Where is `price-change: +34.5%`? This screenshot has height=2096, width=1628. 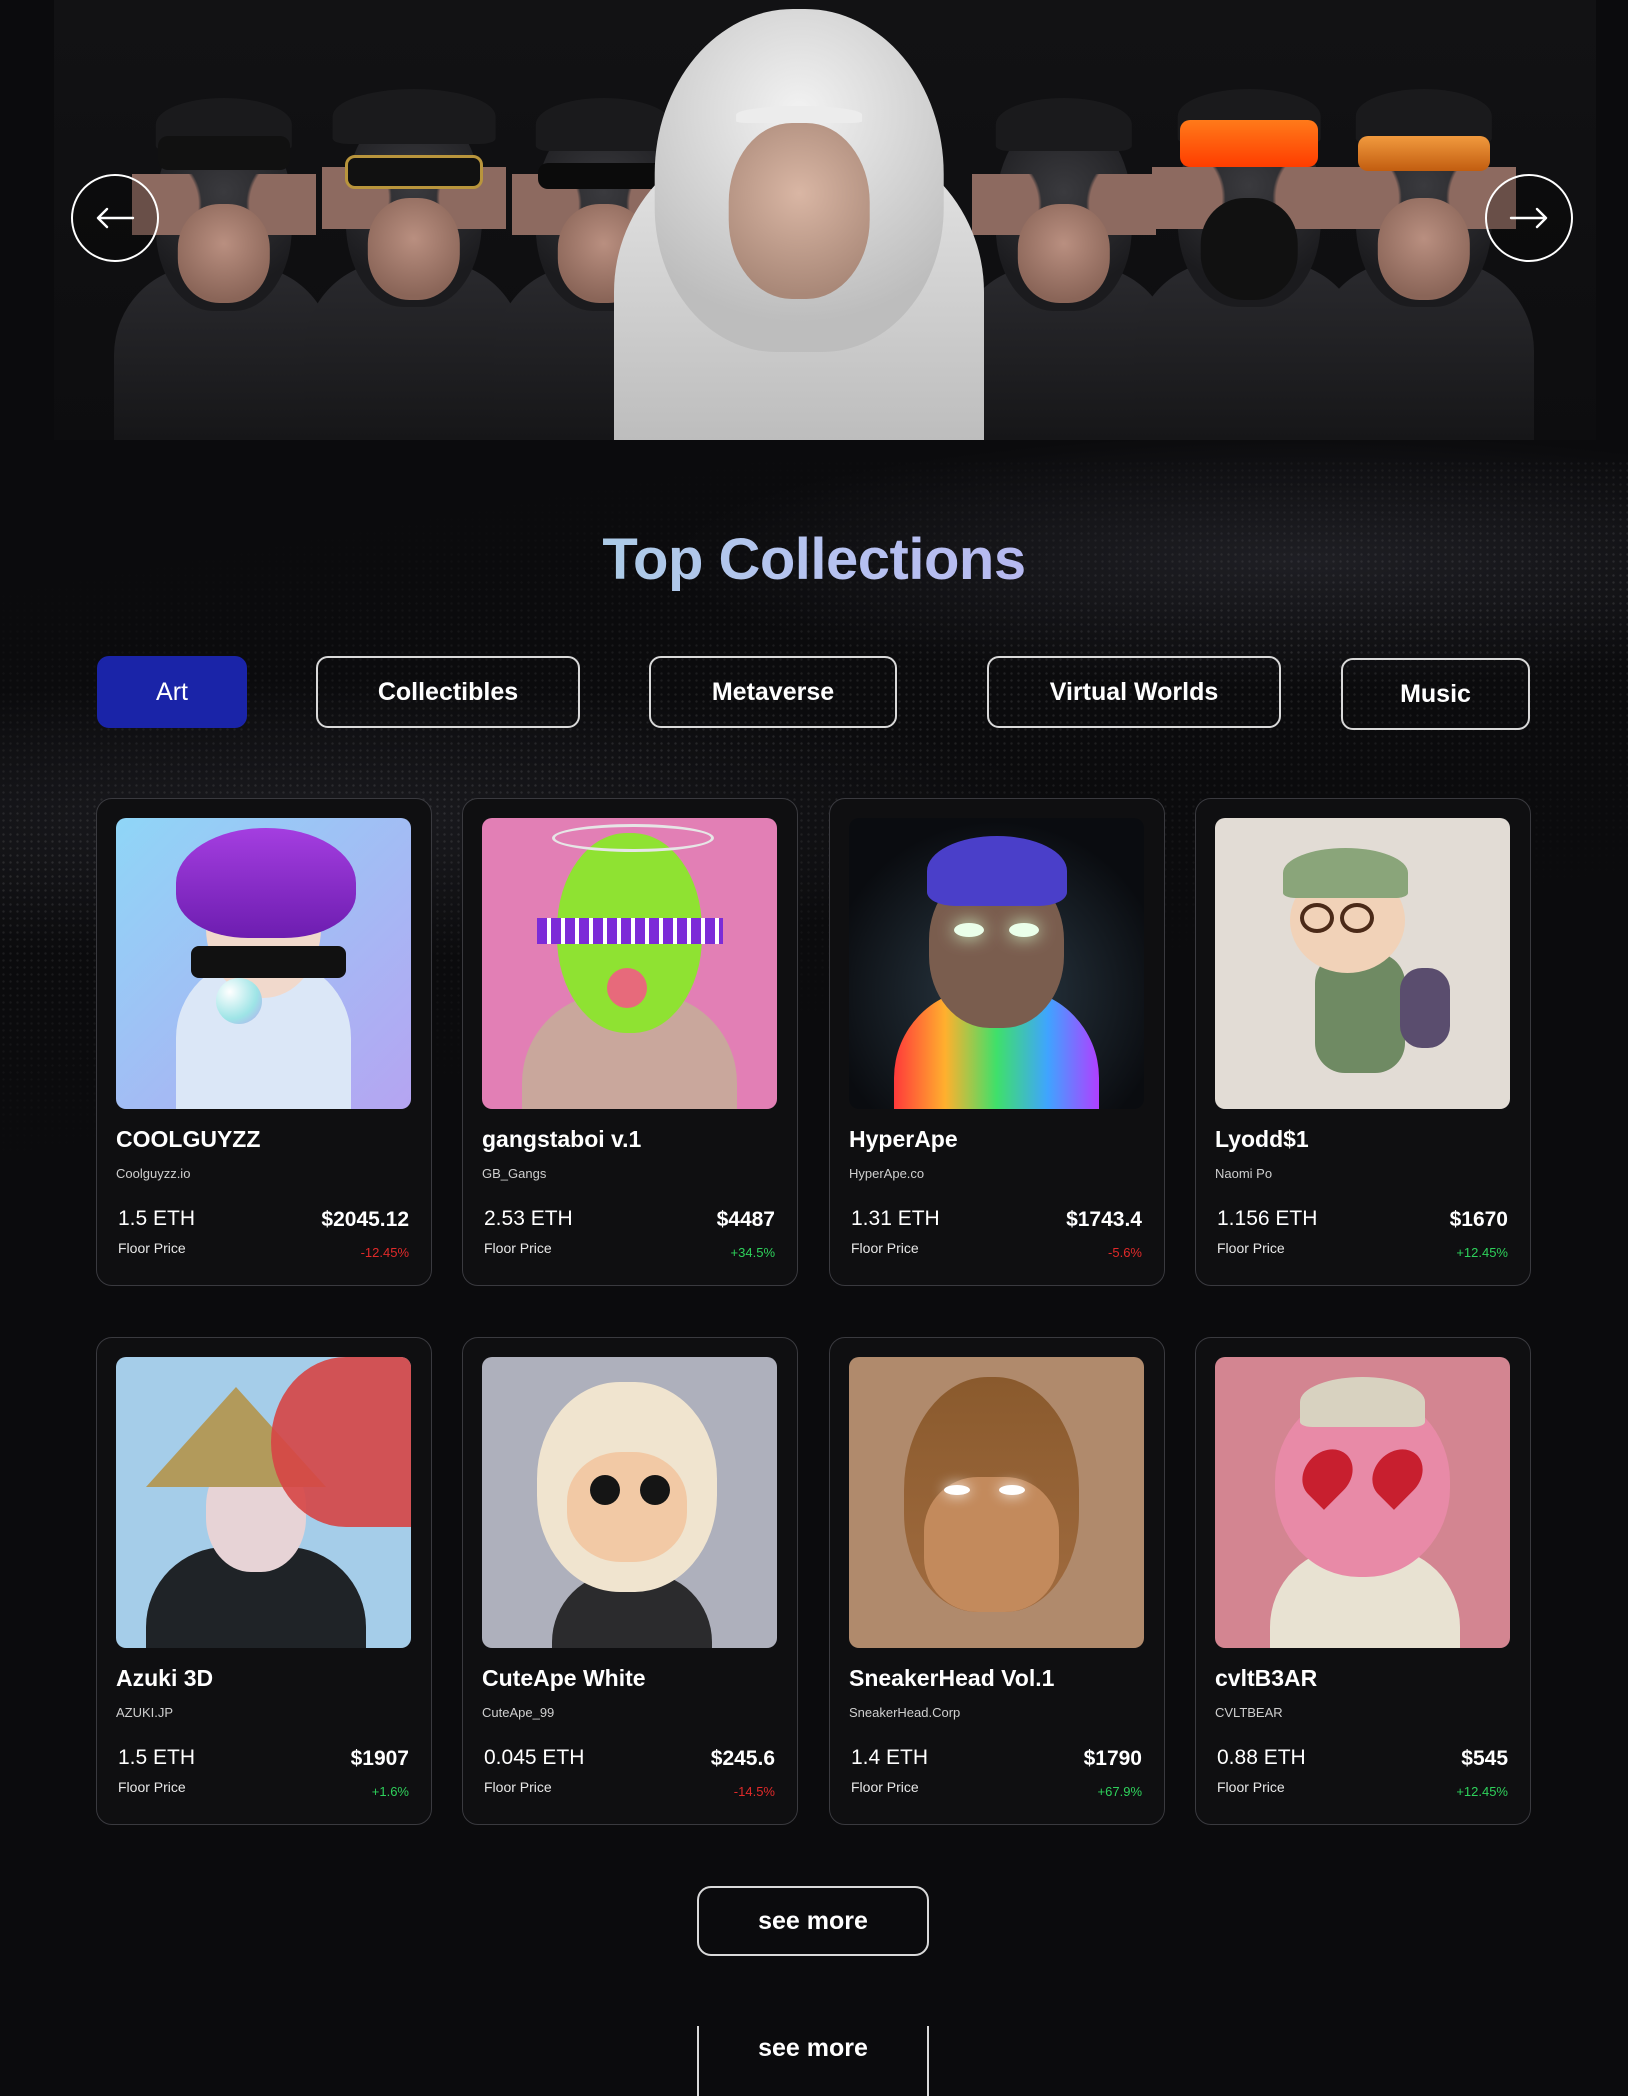 price-change: +34.5% is located at coordinates (752, 1252).